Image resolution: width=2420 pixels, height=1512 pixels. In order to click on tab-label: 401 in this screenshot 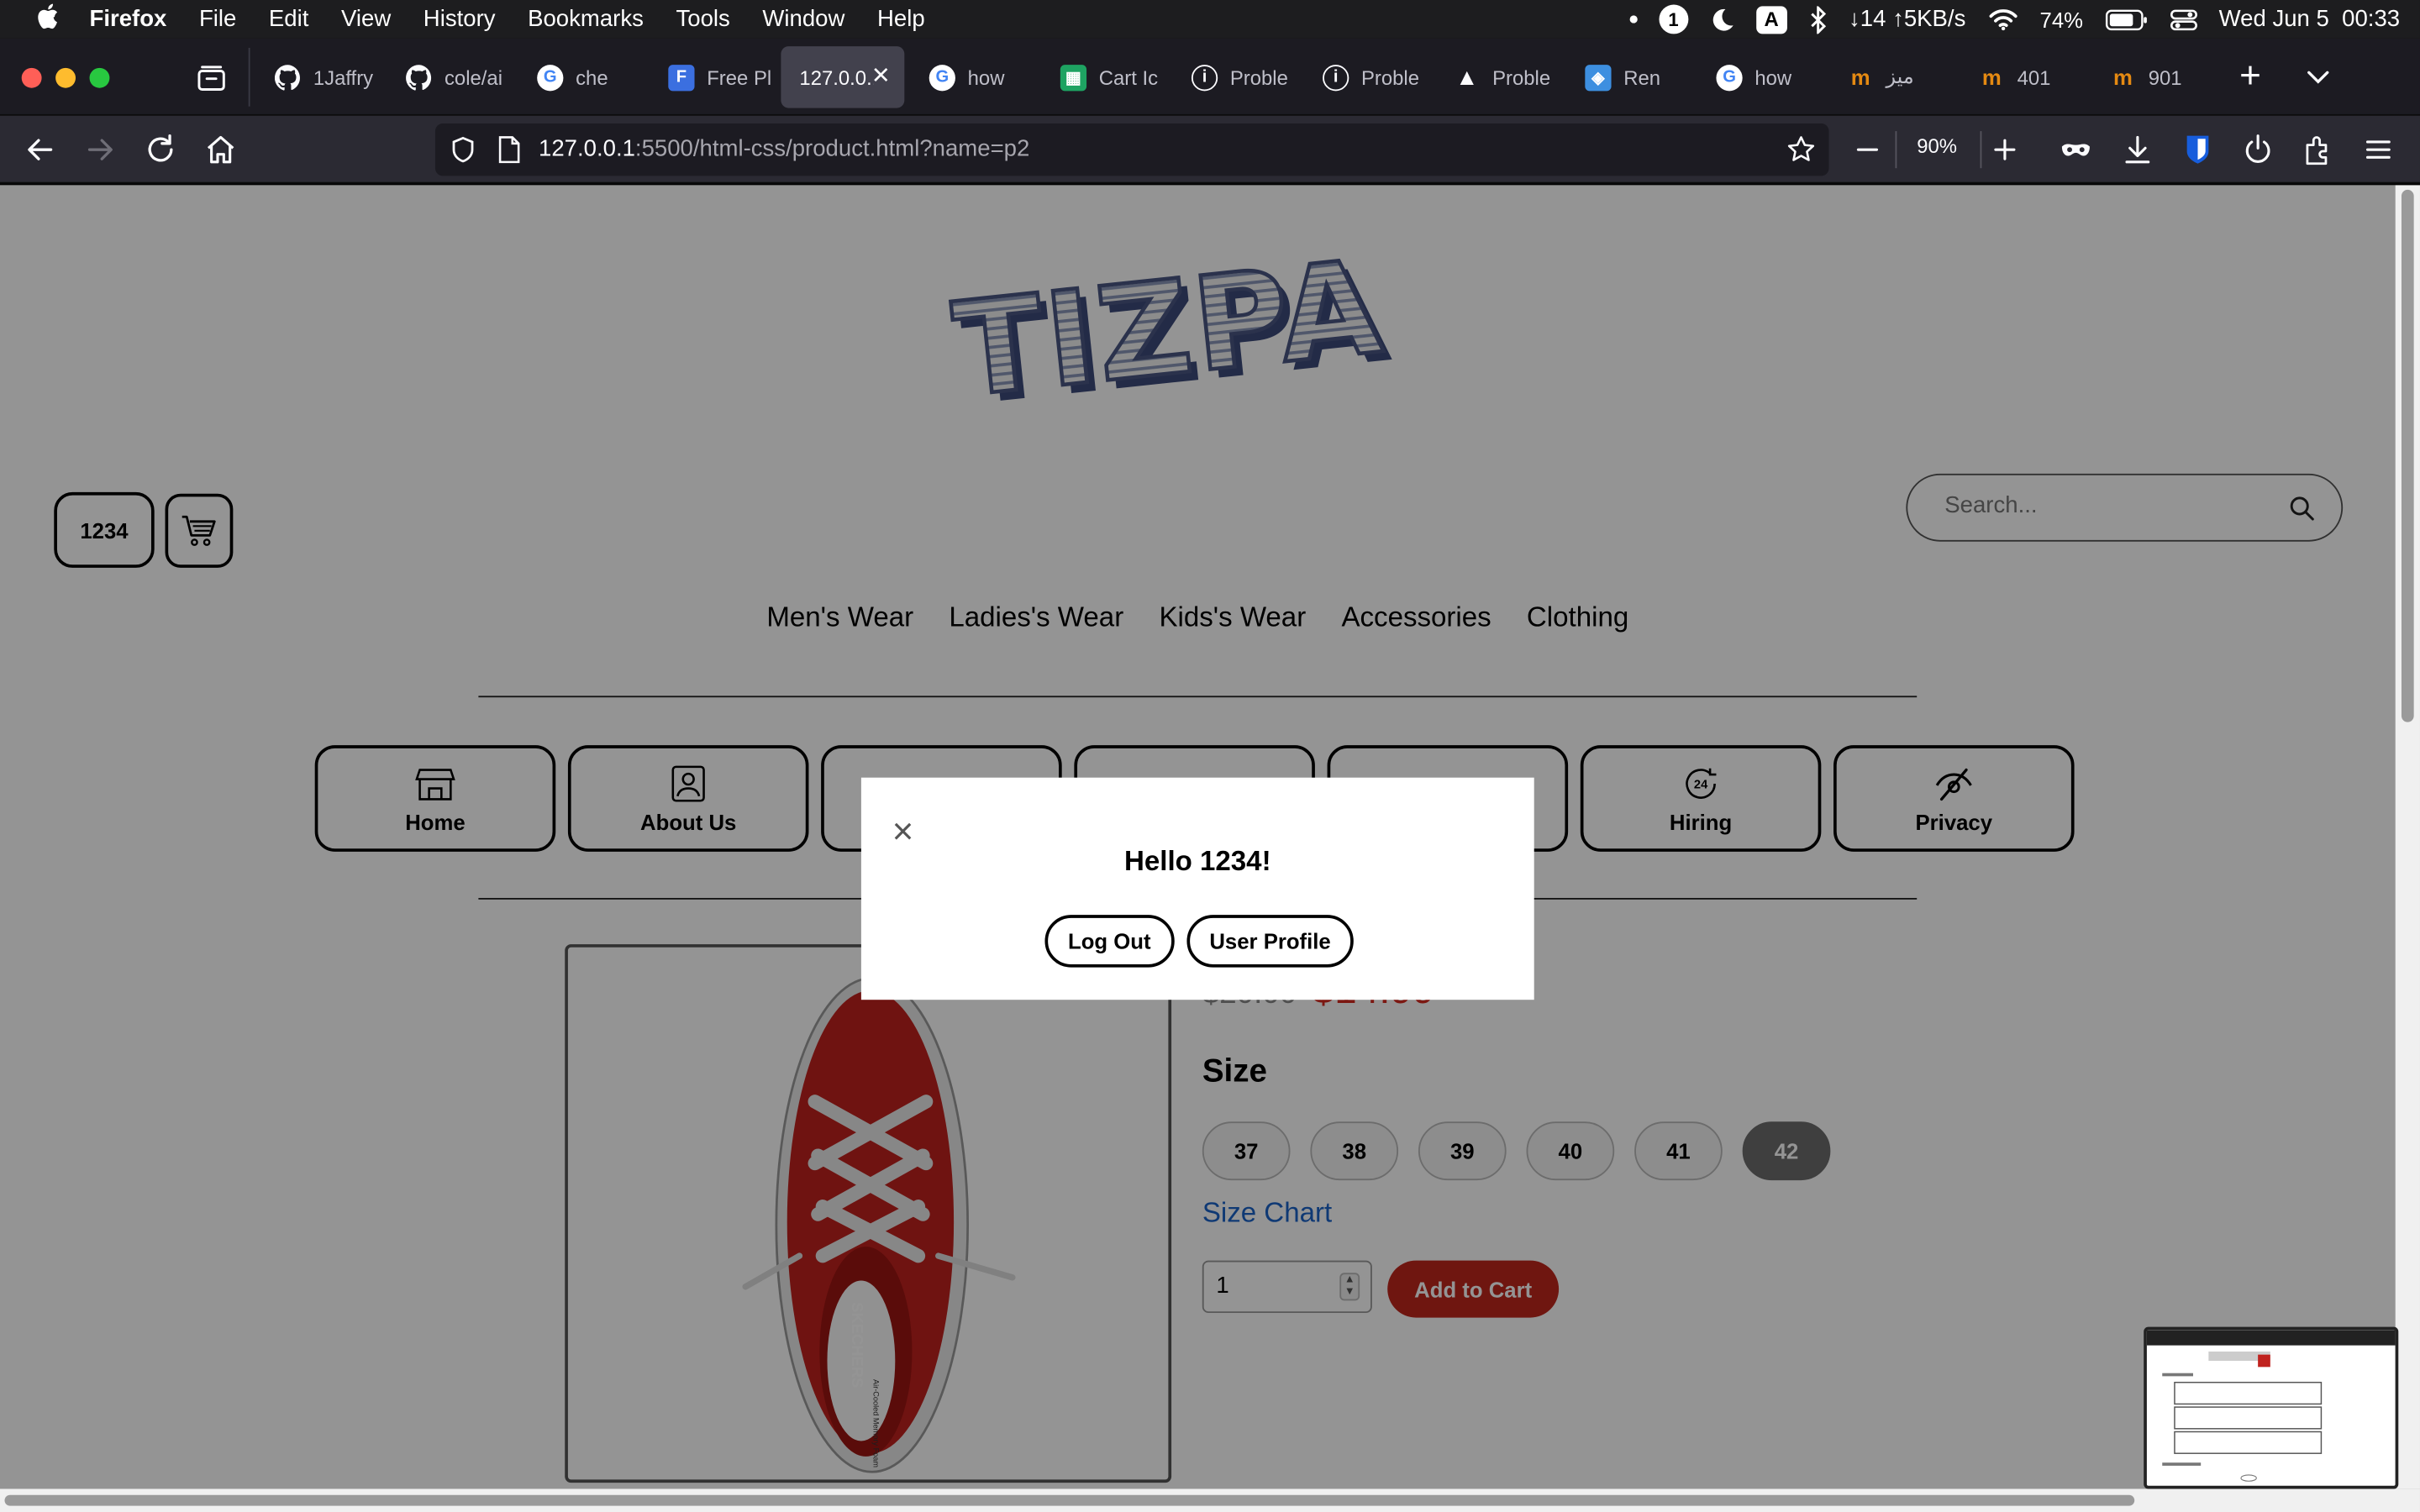, I will do `click(2034, 77)`.